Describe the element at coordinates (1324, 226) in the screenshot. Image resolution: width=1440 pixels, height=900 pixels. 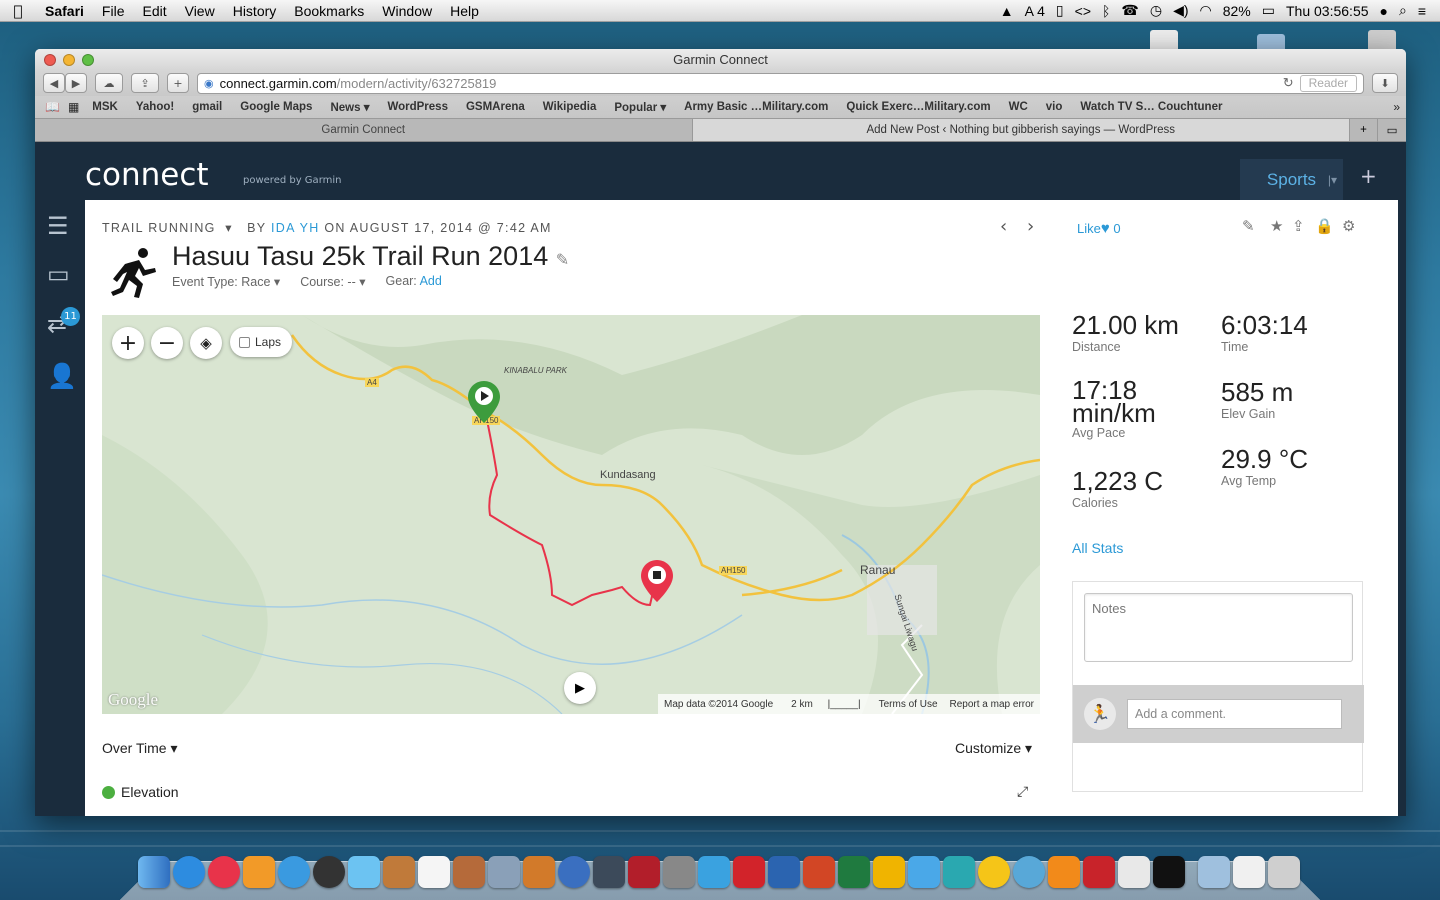
I see `lock-icon: 🔒` at that location.